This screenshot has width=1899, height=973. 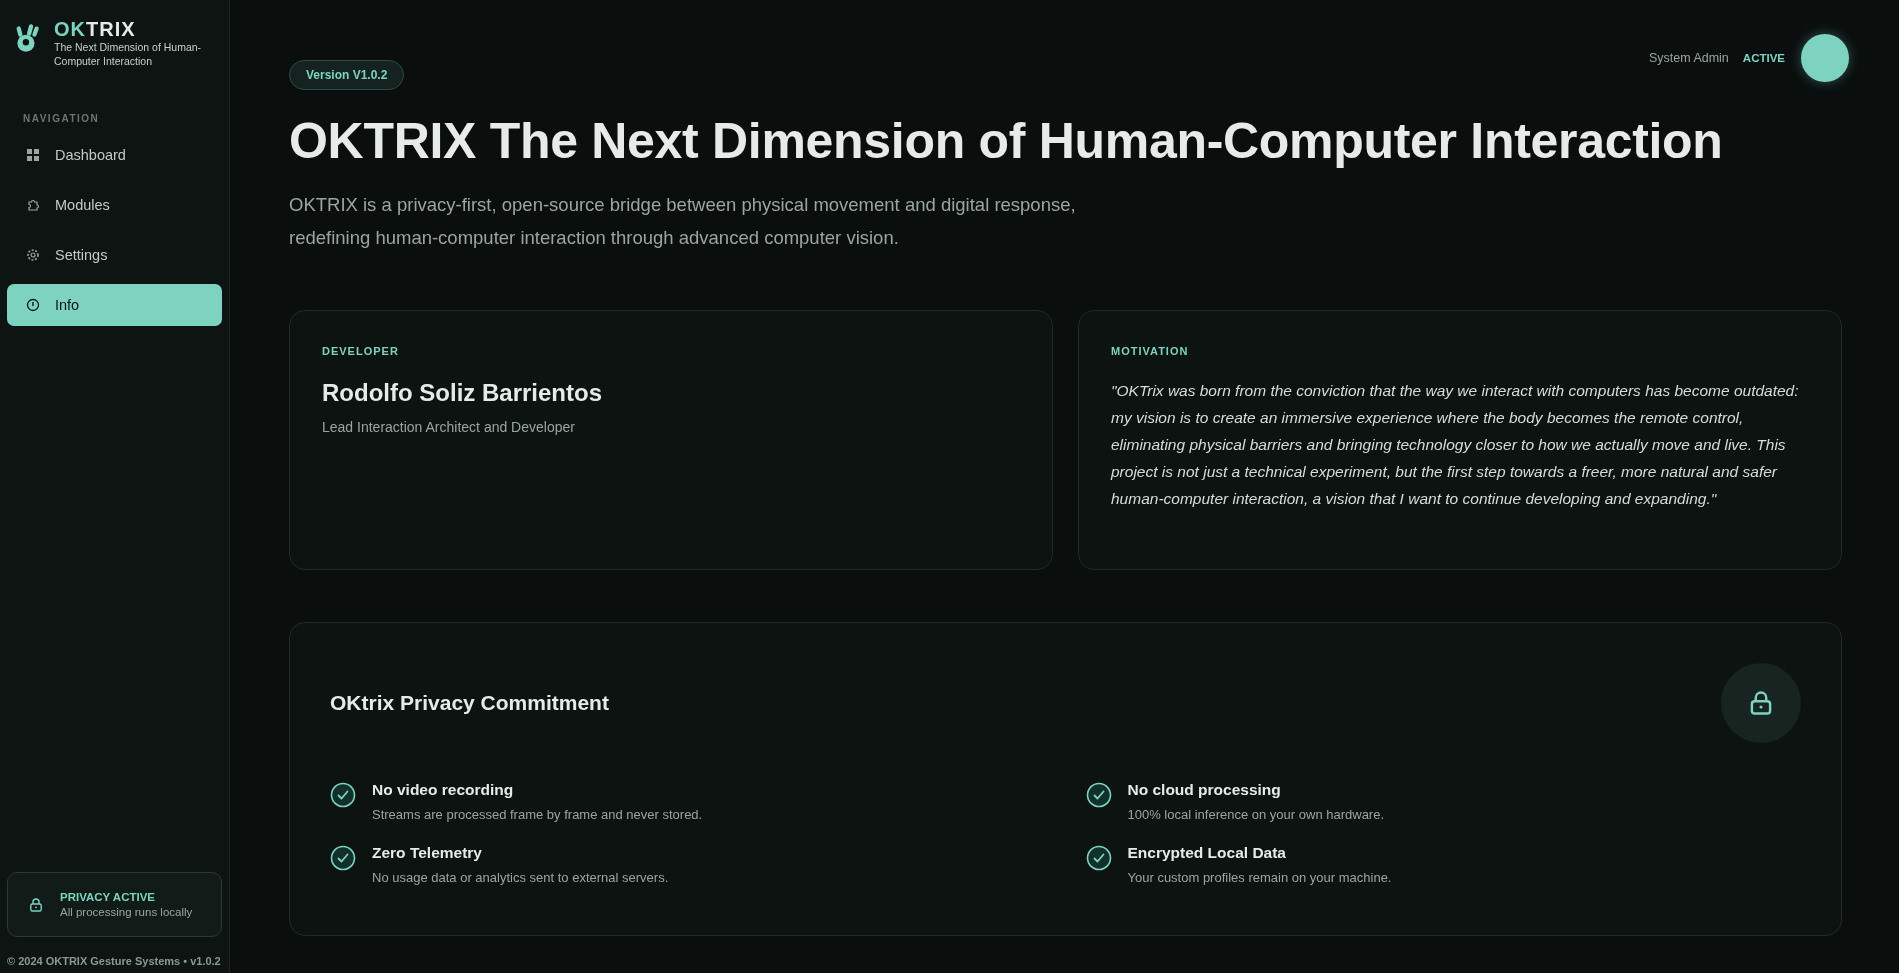 What do you see at coordinates (1763, 58) in the screenshot?
I see `status-label: ACTIVE` at bounding box center [1763, 58].